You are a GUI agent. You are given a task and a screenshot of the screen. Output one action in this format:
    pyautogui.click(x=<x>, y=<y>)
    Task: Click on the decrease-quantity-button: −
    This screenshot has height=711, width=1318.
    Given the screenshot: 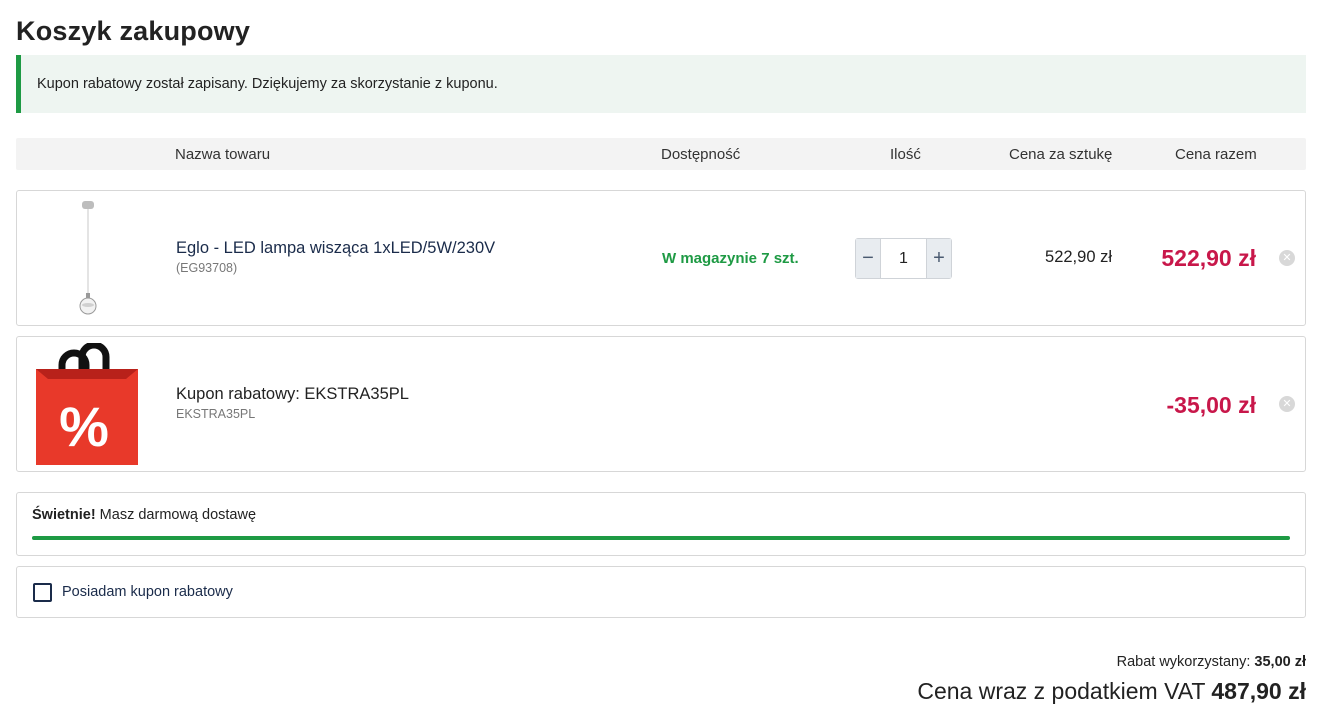 What is the action you would take?
    pyautogui.click(x=868, y=258)
    